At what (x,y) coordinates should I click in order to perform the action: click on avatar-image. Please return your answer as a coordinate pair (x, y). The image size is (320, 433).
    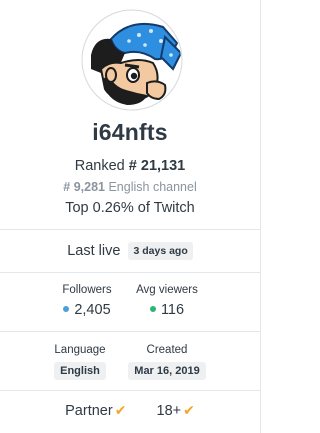
    Looking at the image, I should click on (132, 60).